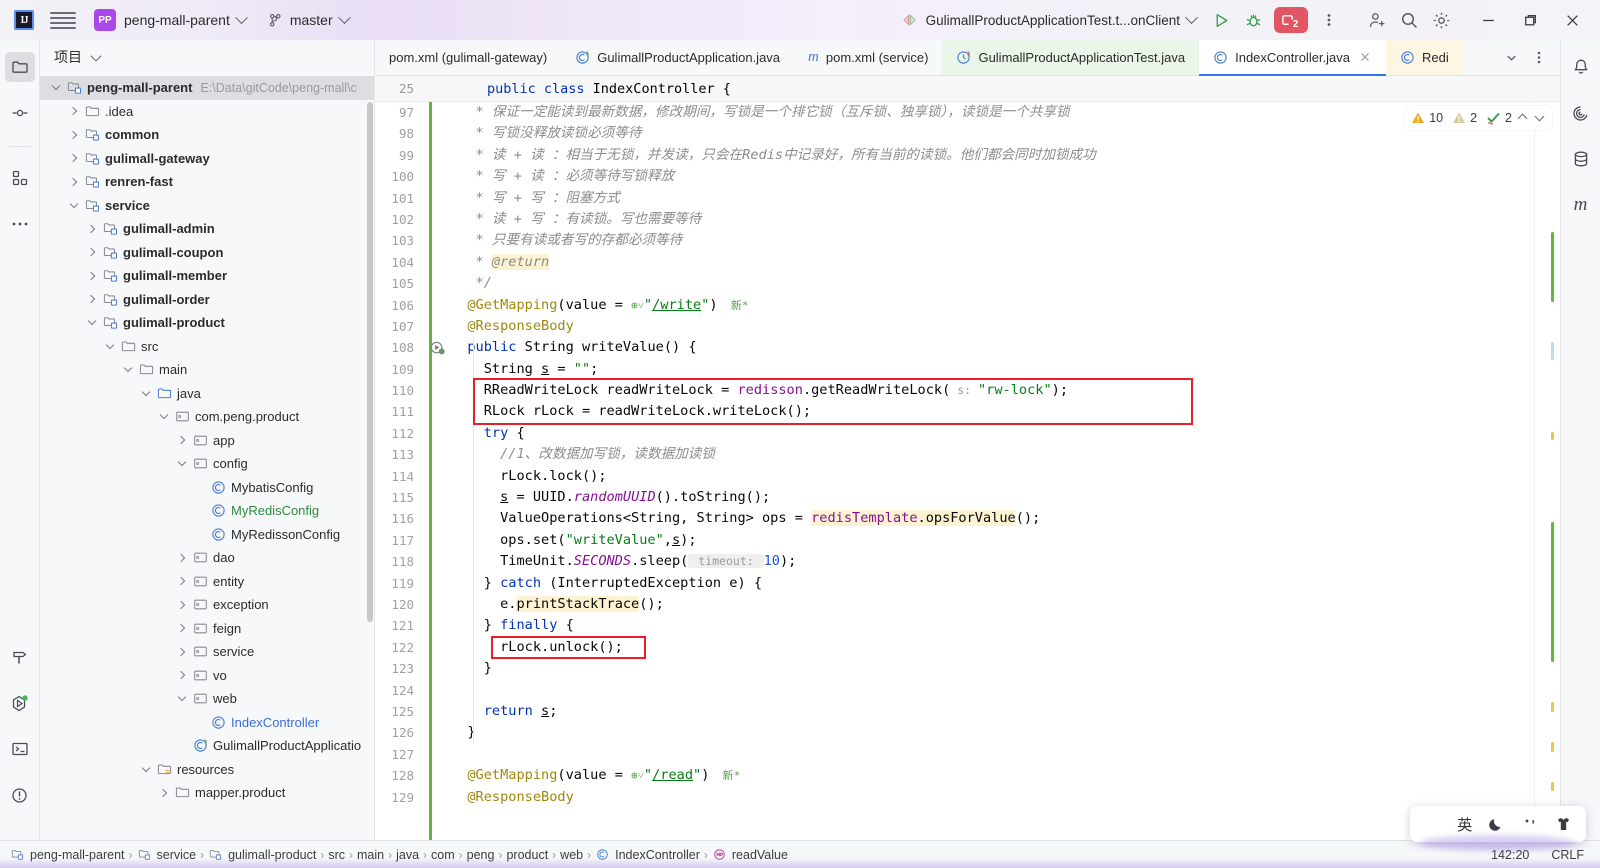 This screenshot has height=868, width=1600. Describe the element at coordinates (400, 732) in the screenshot. I see `line-number: 126` at that location.